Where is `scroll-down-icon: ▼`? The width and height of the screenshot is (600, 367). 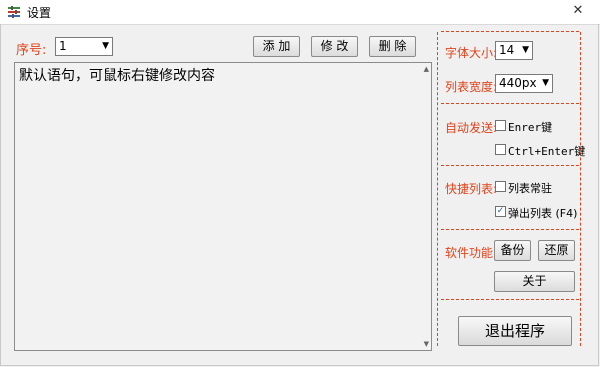 scroll-down-icon: ▼ is located at coordinates (426, 344).